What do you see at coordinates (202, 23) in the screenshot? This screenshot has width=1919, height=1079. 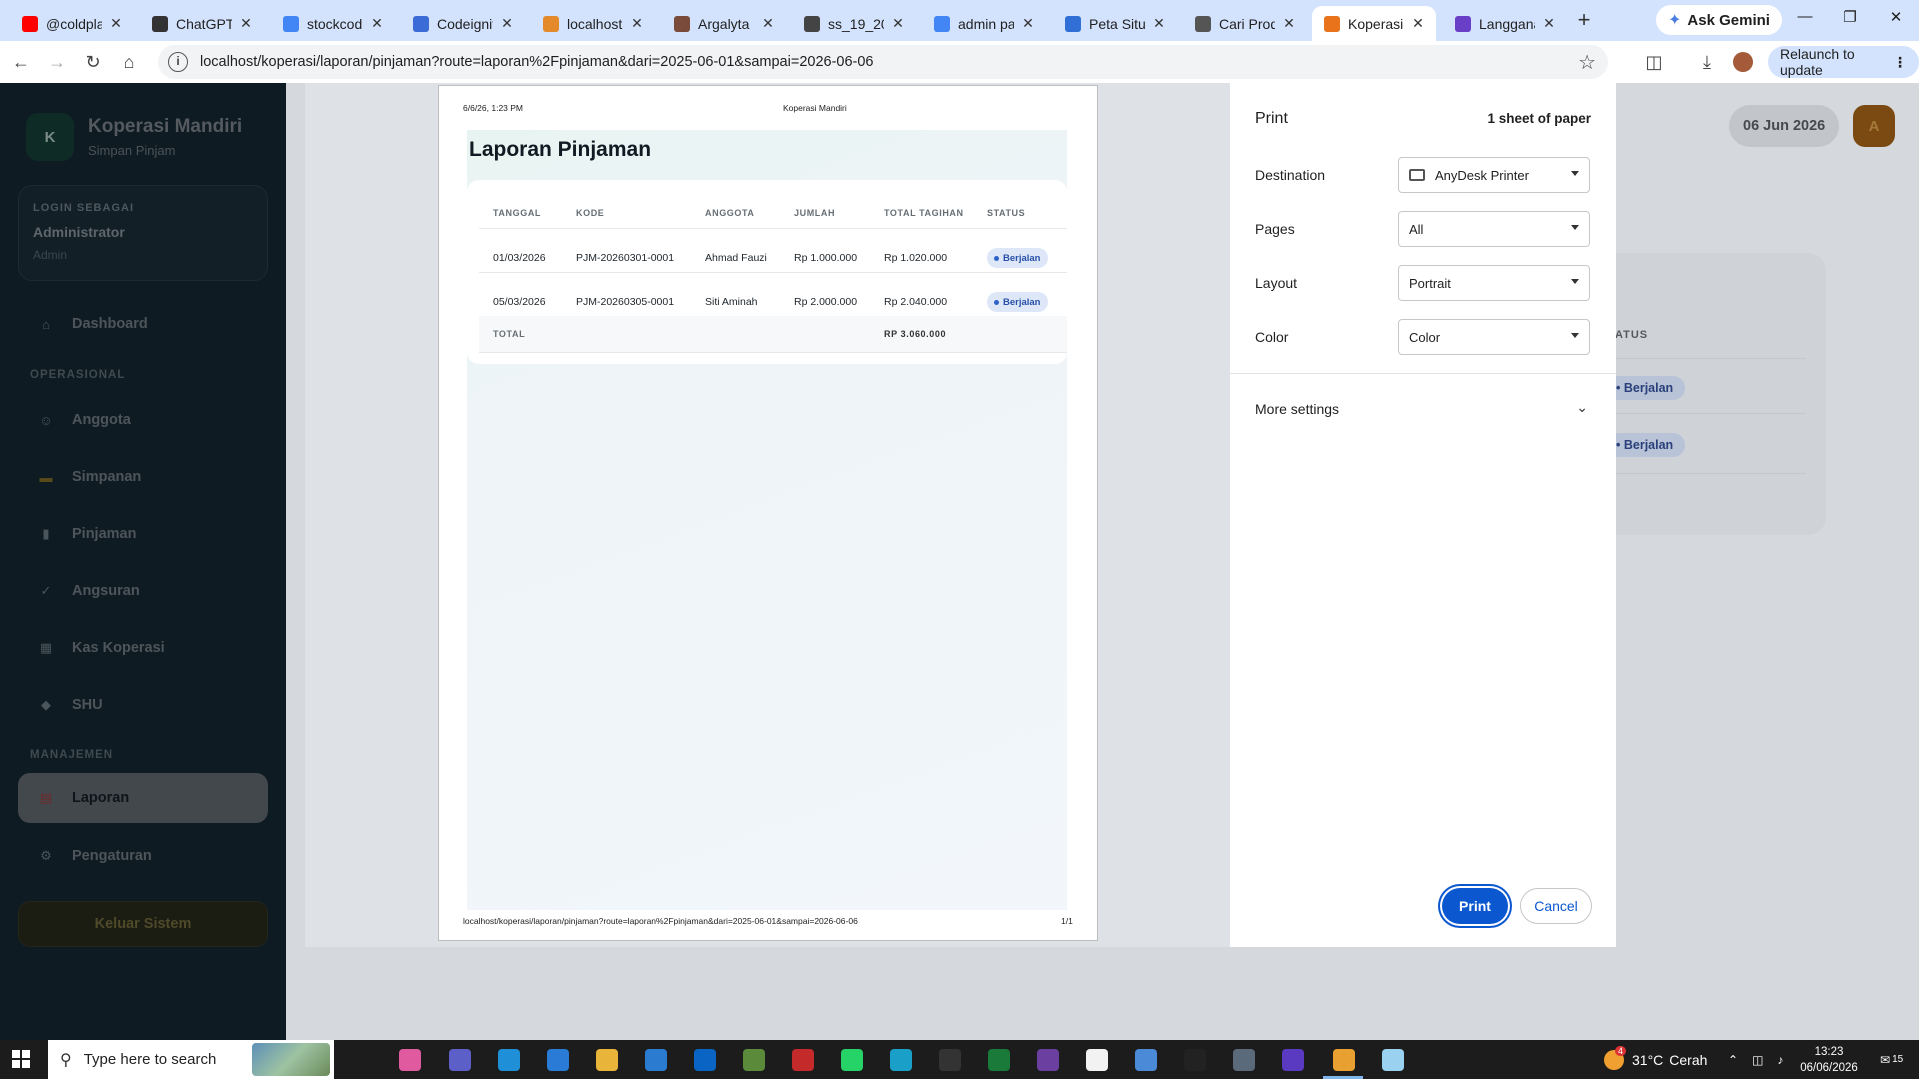 I see `tab-1: ChatGPT - ✕` at bounding box center [202, 23].